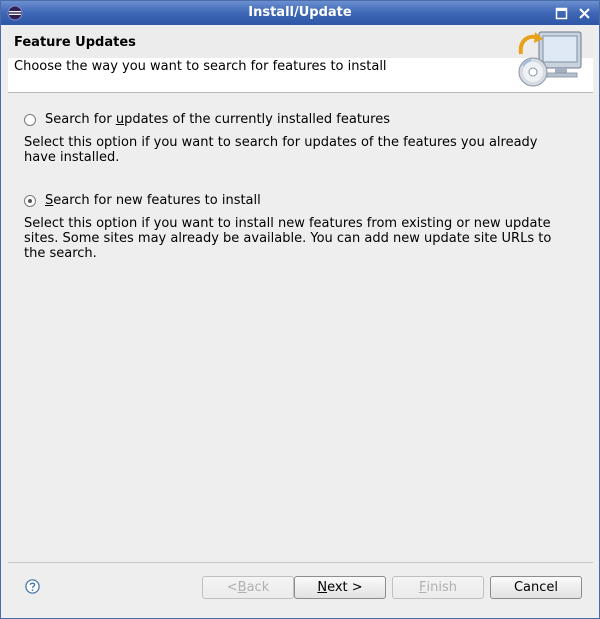 The height and width of the screenshot is (619, 600). I want to click on next-button: Next >, so click(340, 587).